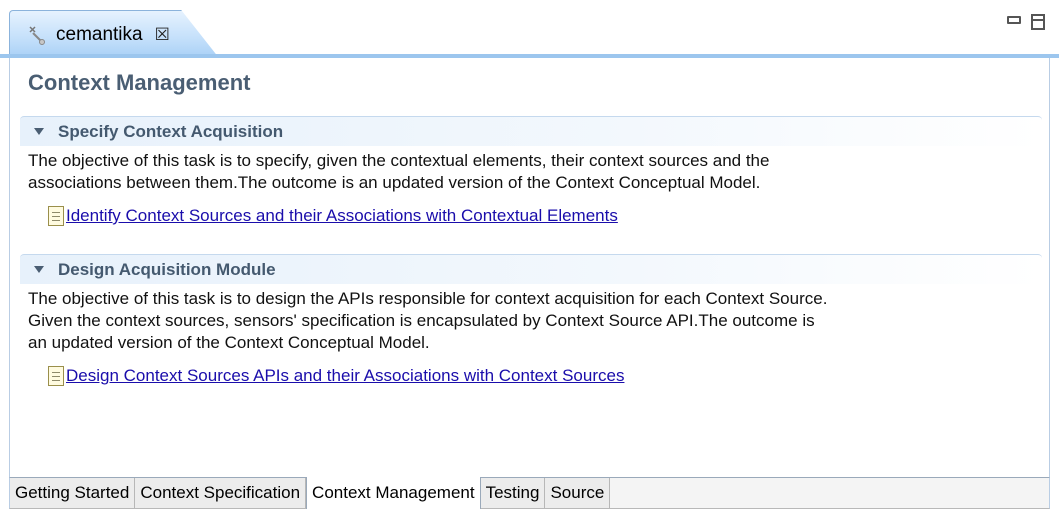 The width and height of the screenshot is (1059, 511). Describe the element at coordinates (99, 34) in the screenshot. I see `editor-tab-label: cemantika` at that location.